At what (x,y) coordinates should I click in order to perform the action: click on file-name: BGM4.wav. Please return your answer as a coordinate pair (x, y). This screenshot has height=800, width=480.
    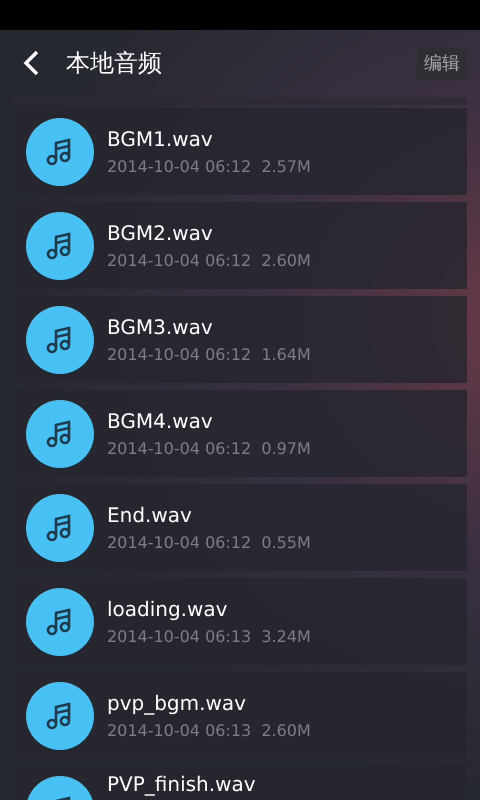
    Looking at the image, I should click on (160, 421).